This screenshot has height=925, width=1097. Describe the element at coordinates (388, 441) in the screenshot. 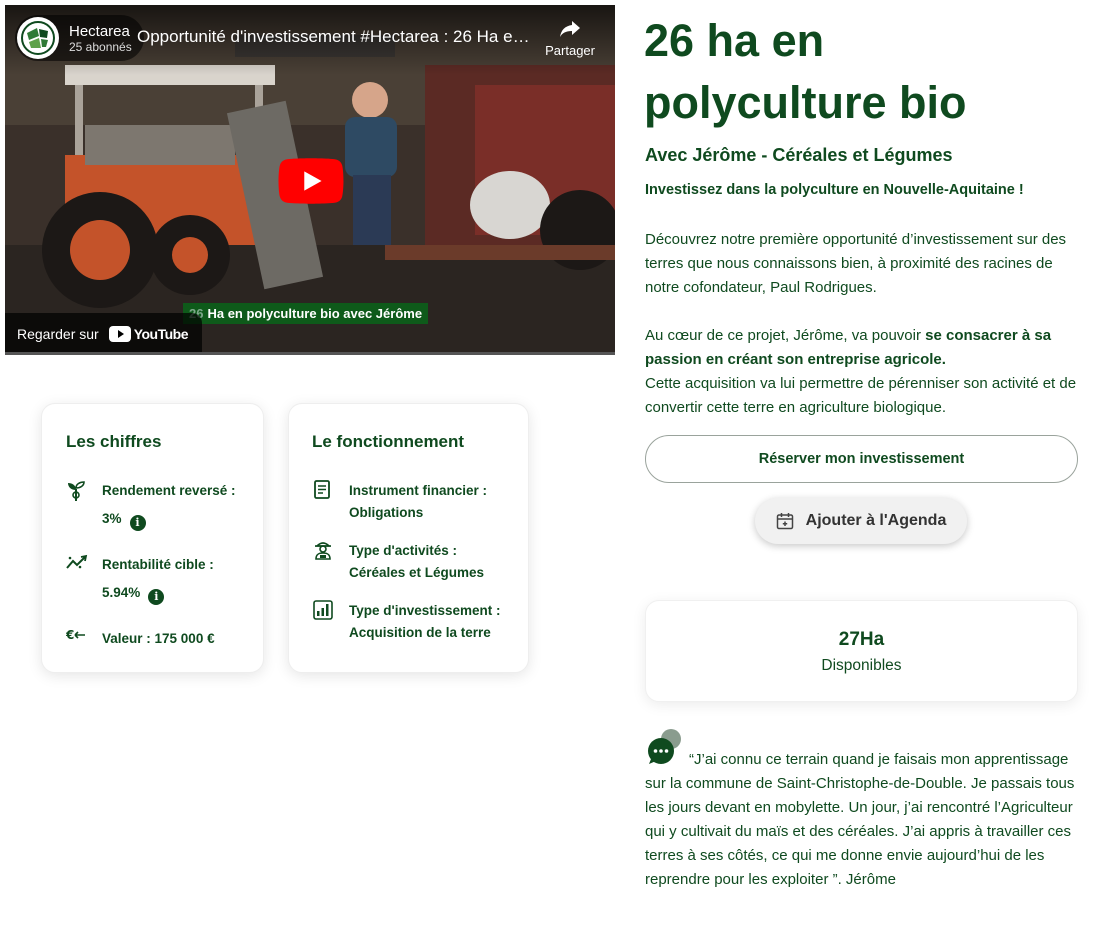

I see `operation-card-title: Le fonctionnement` at that location.